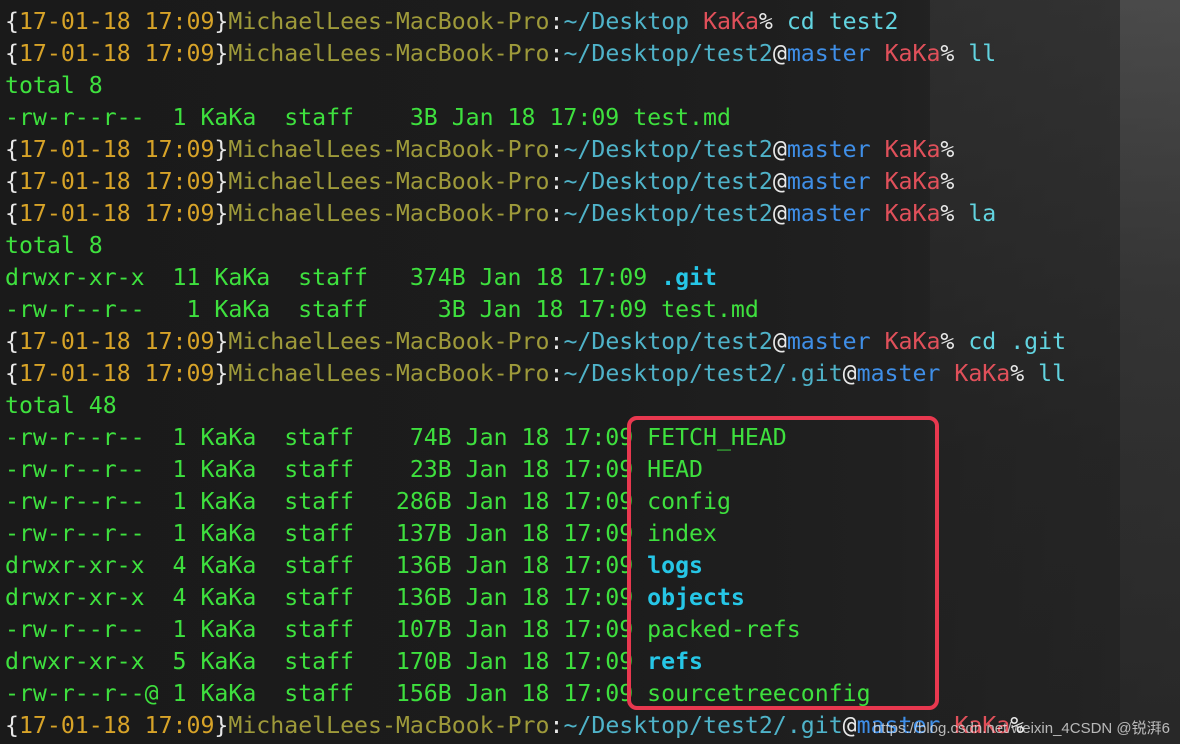 This screenshot has width=1180, height=744. What do you see at coordinates (1021, 728) in the screenshot?
I see `watermark-text: https://blog.csdn.net/weixin_4CSDN @锐湃6` at bounding box center [1021, 728].